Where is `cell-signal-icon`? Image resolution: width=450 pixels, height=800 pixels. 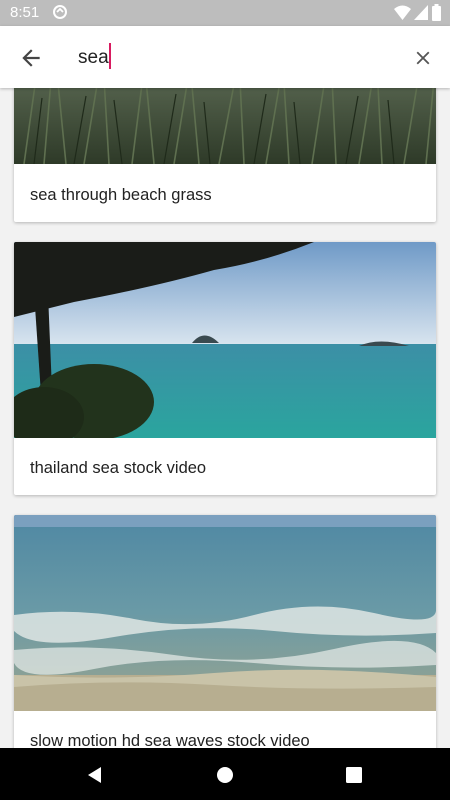
cell-signal-icon is located at coordinates (421, 12).